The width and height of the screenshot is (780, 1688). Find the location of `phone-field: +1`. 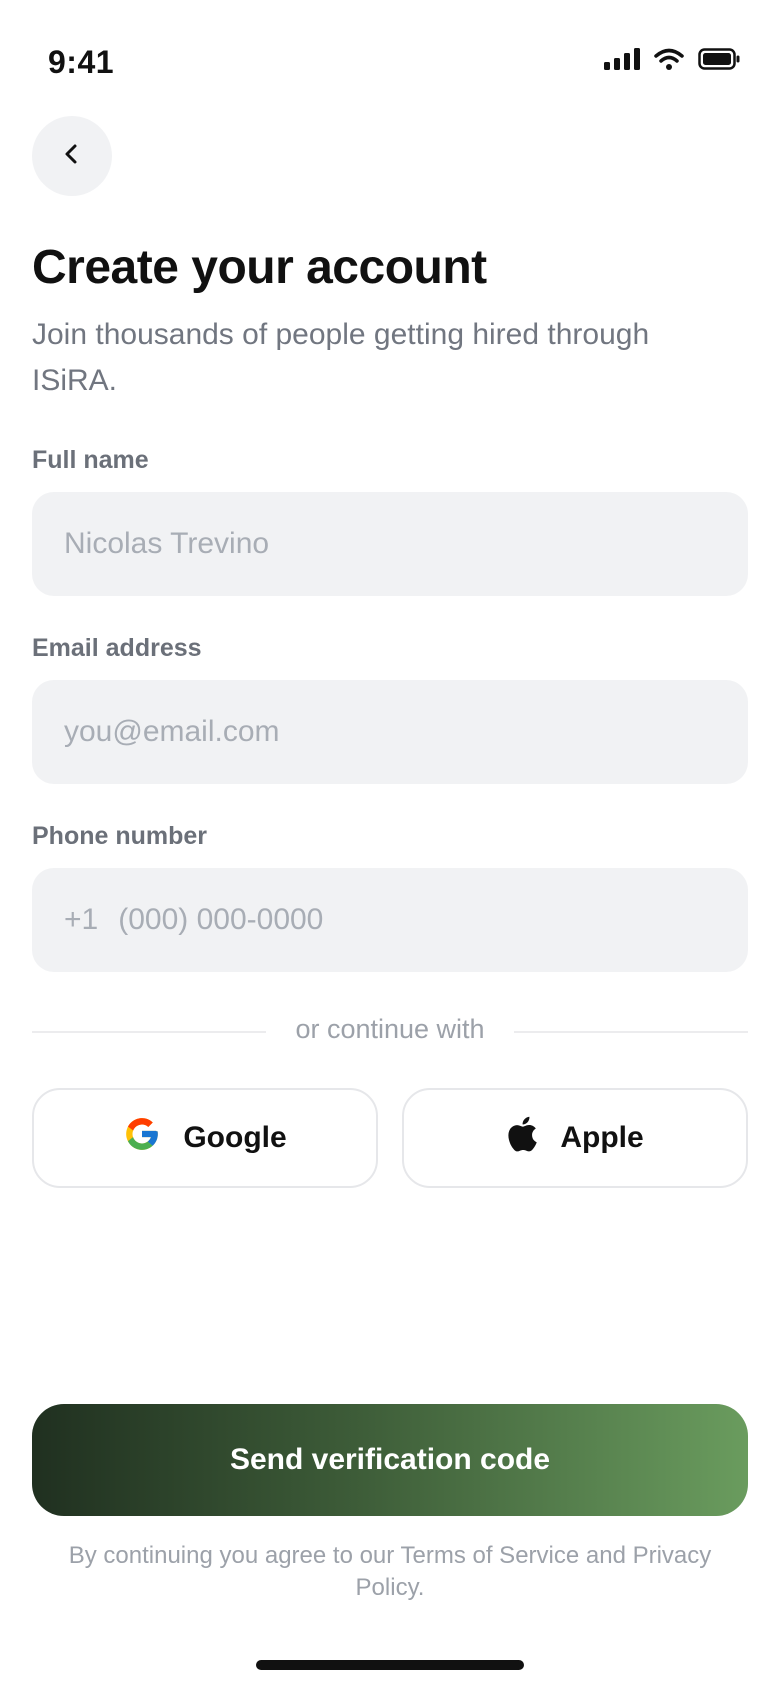

phone-field: +1 is located at coordinates (390, 920).